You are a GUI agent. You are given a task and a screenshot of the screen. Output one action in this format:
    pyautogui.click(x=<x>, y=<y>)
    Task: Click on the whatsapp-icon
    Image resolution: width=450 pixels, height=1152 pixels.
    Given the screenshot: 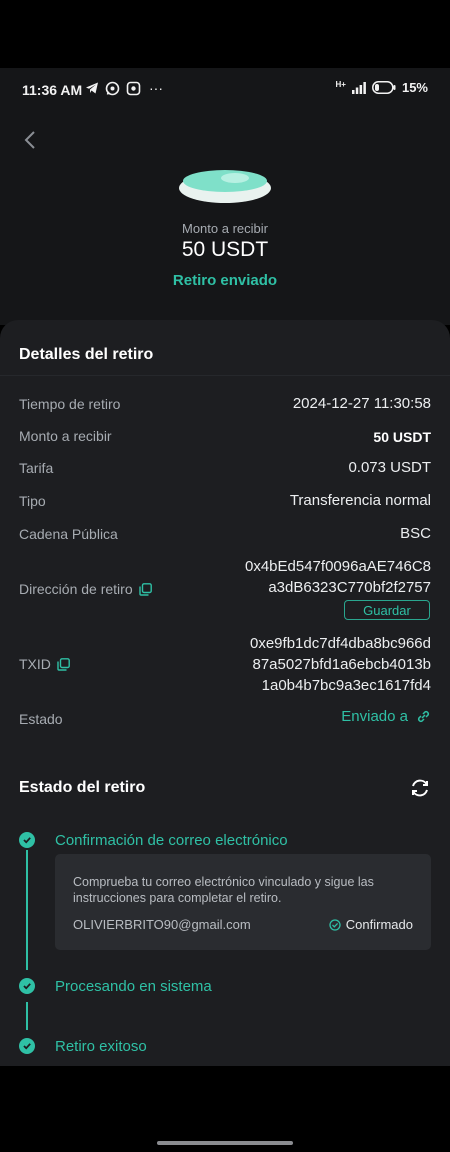 What is the action you would take?
    pyautogui.click(x=112, y=88)
    